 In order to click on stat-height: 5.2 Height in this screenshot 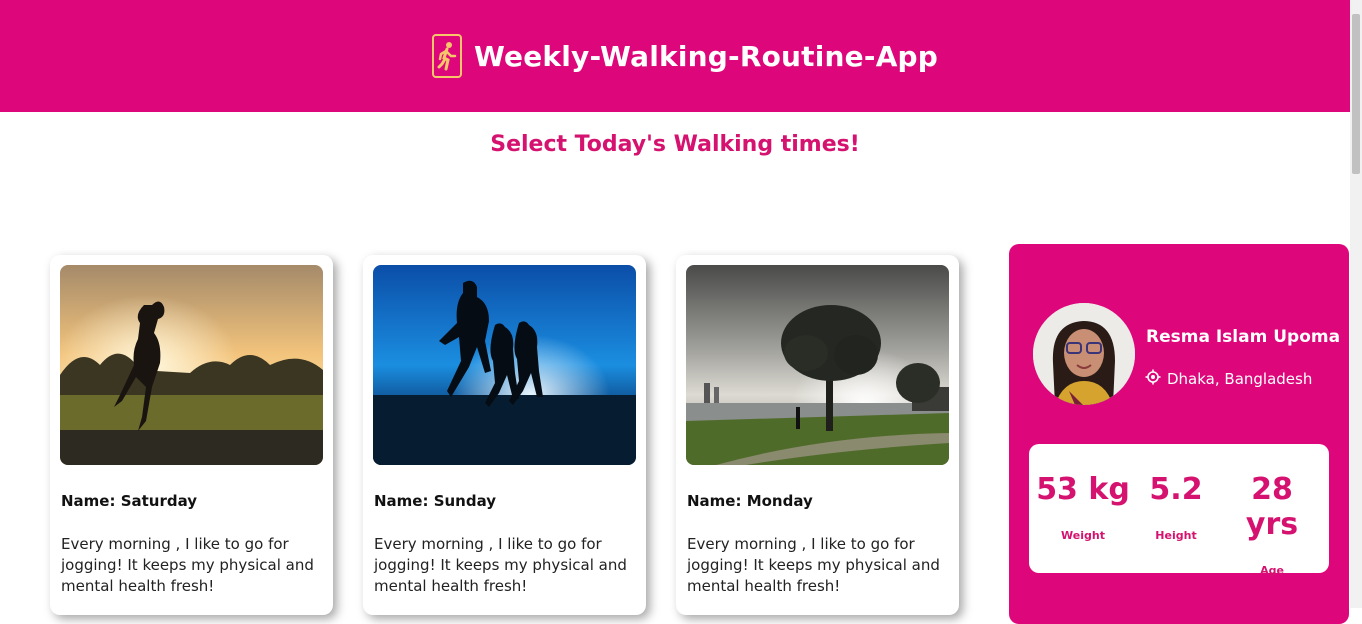, I will do `click(1176, 507)`.